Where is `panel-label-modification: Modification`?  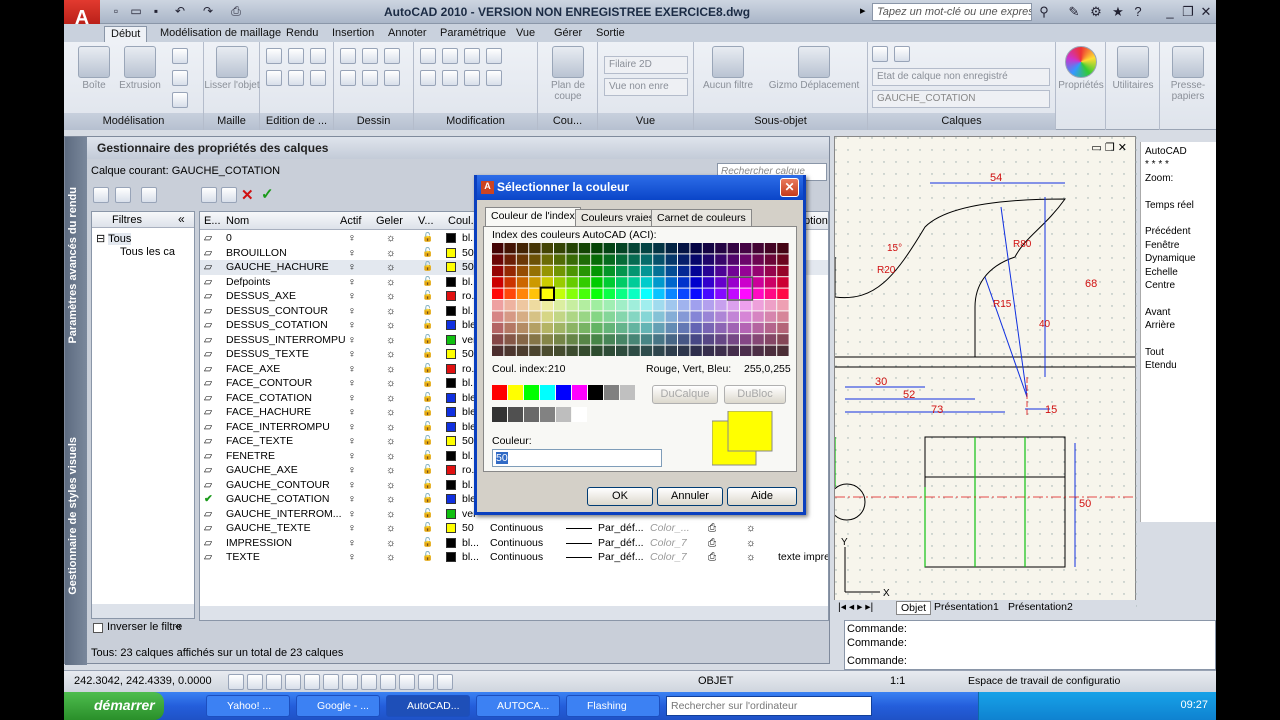
panel-label-modification: Modification is located at coordinates (475, 121).